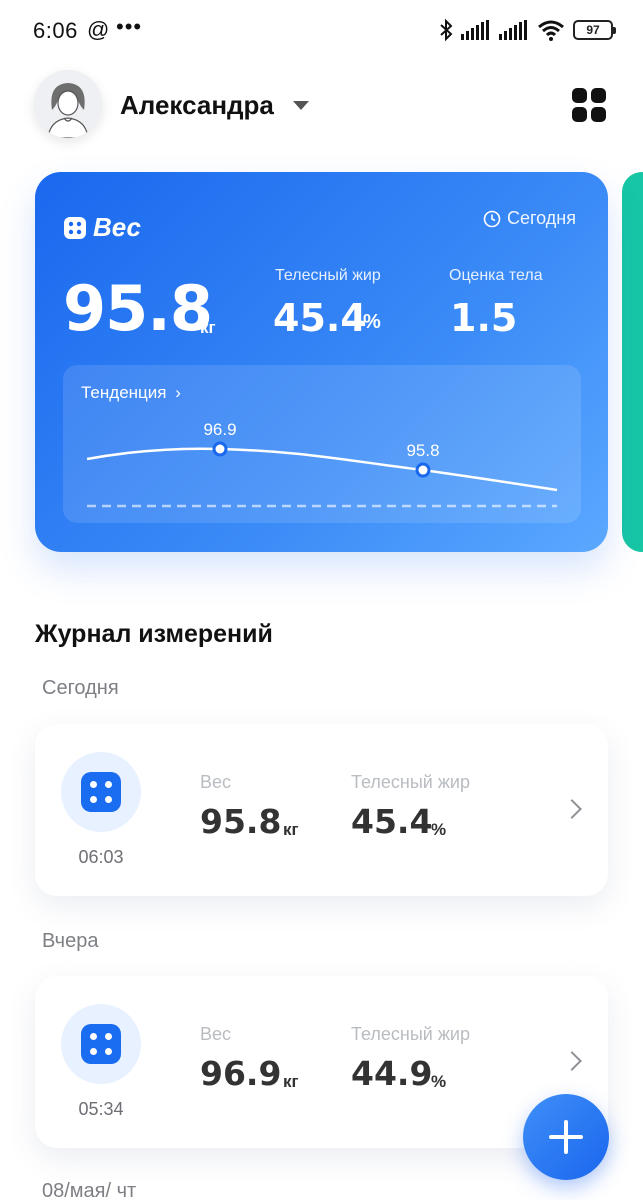 This screenshot has height=1200, width=643. I want to click on record-weight-value: 95.8, so click(241, 821).